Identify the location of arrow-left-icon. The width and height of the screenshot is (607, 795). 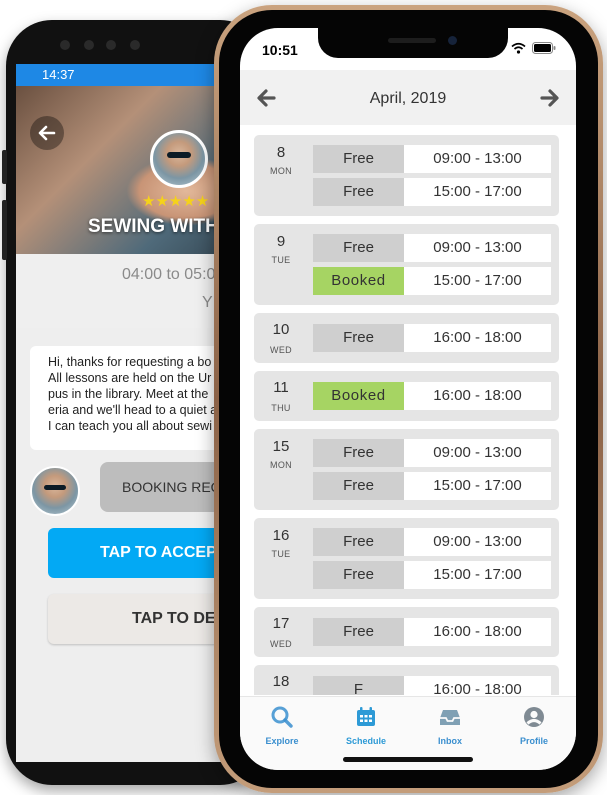
(47, 133).